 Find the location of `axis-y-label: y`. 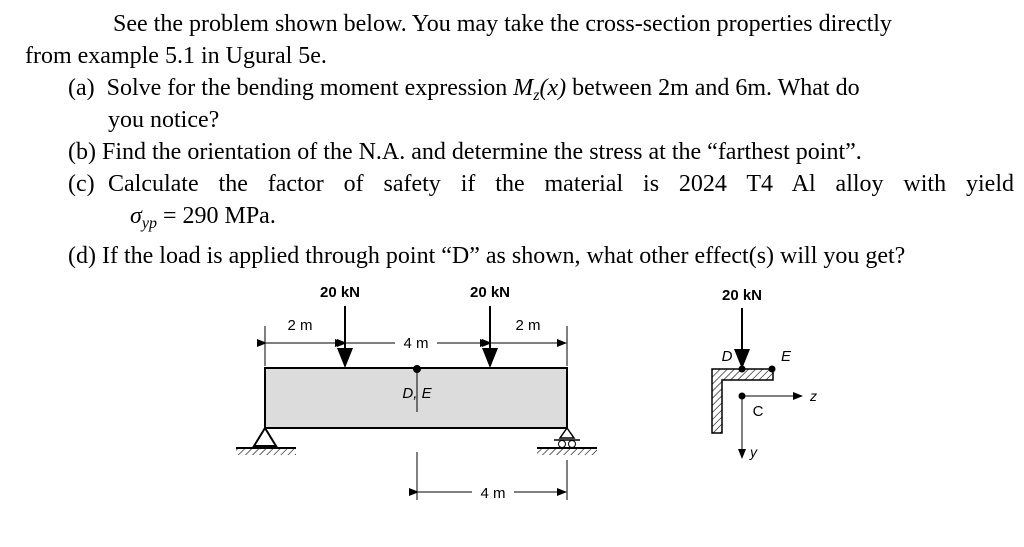

axis-y-label: y is located at coordinates (753, 452).